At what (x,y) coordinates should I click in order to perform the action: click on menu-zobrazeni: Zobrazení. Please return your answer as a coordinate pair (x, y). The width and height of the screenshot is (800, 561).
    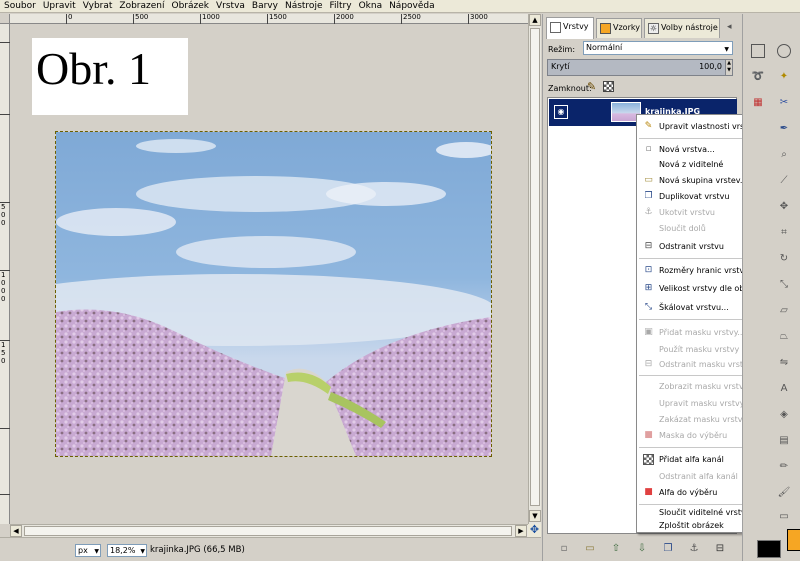
    Looking at the image, I should click on (141, 6).